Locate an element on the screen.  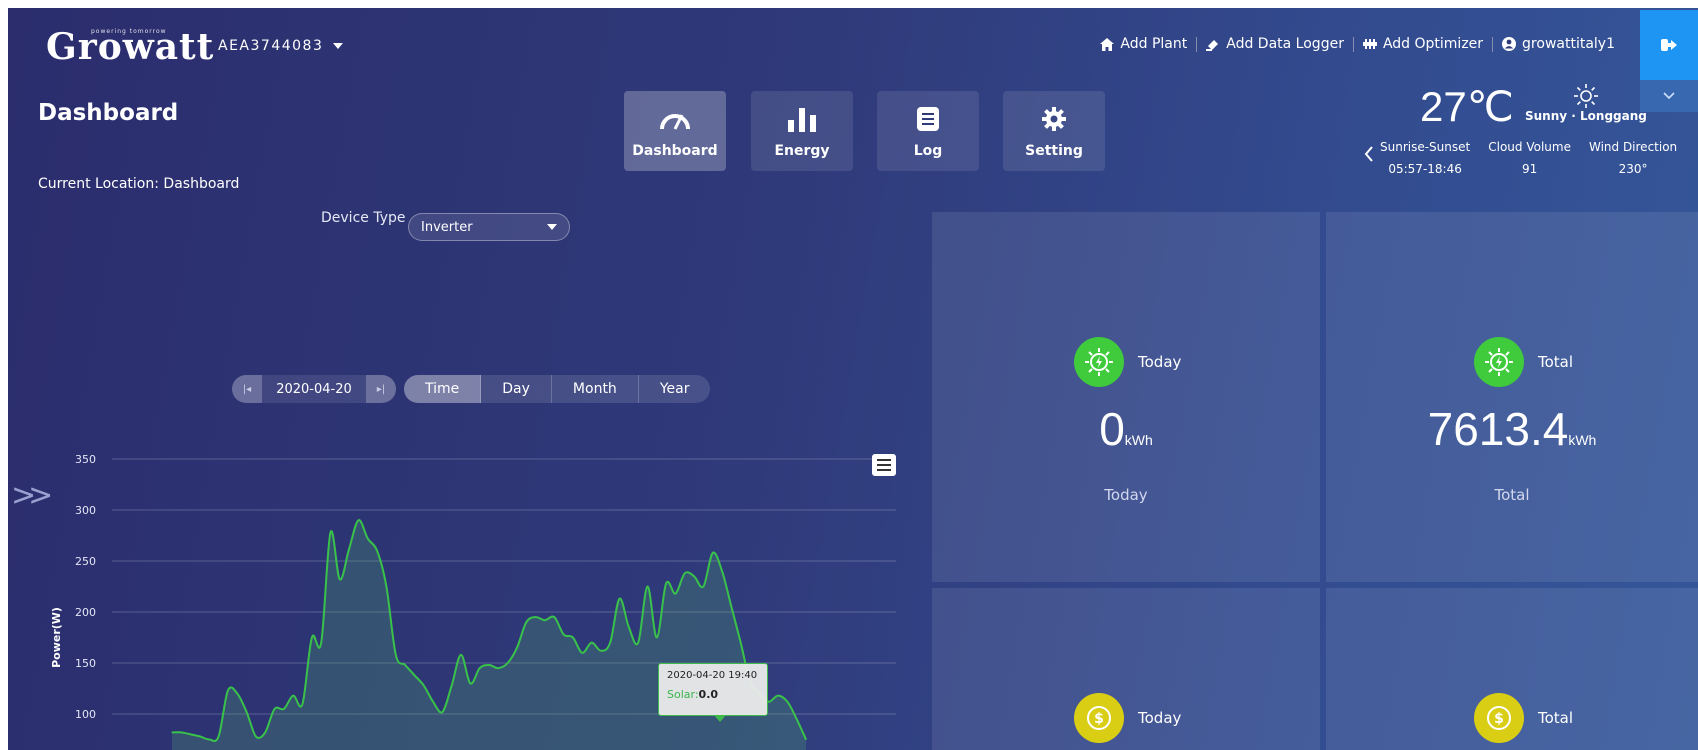
card-heading: Total is located at coordinates (1556, 718).